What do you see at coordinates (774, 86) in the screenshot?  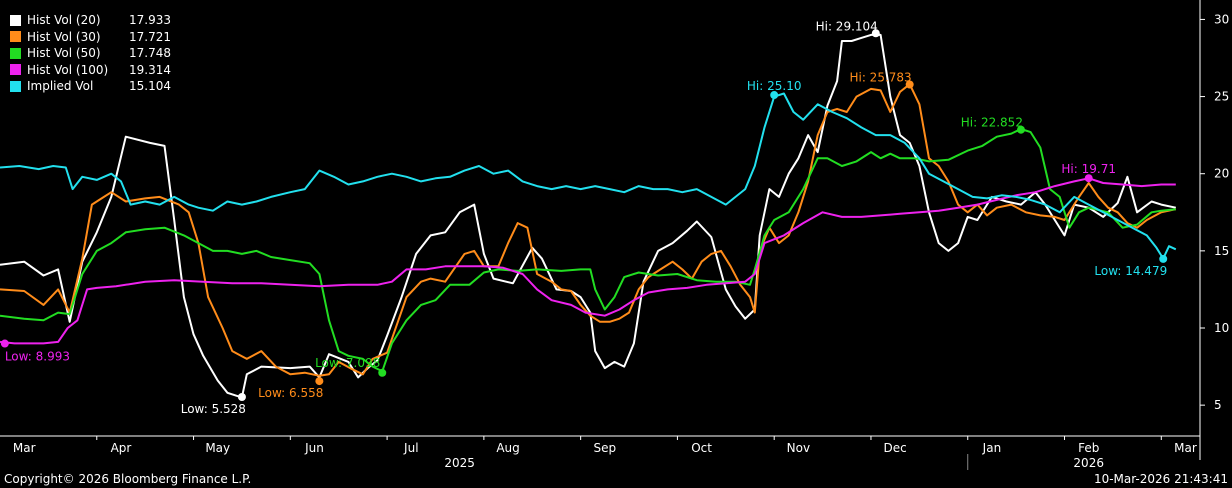 I see `extreme-label: Hi: 25.10` at bounding box center [774, 86].